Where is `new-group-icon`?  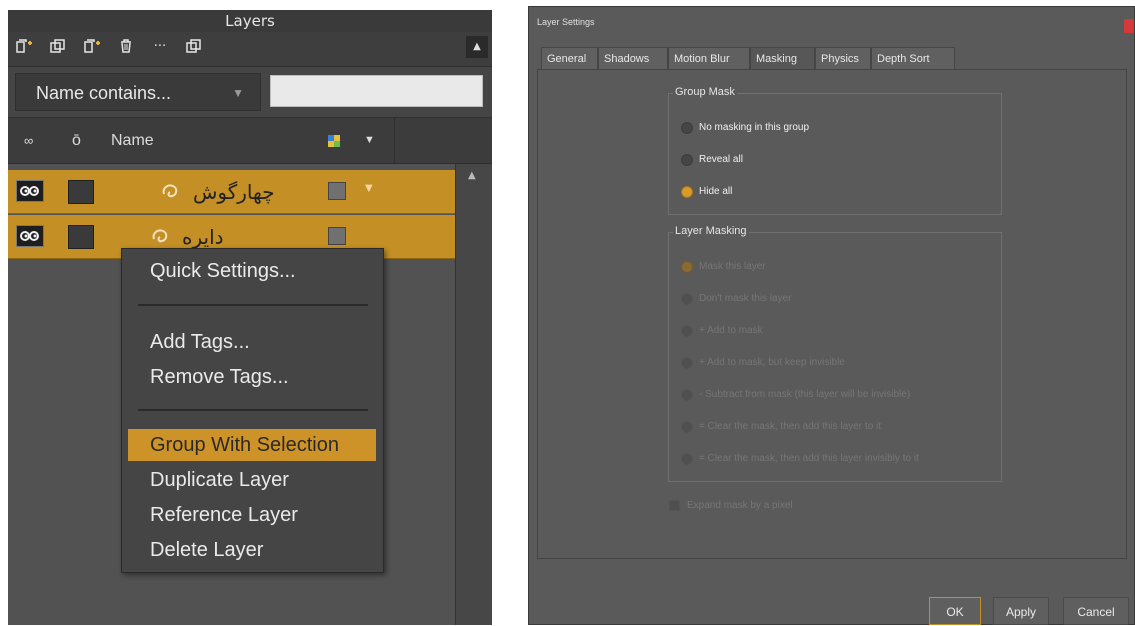 new-group-icon is located at coordinates (58, 47).